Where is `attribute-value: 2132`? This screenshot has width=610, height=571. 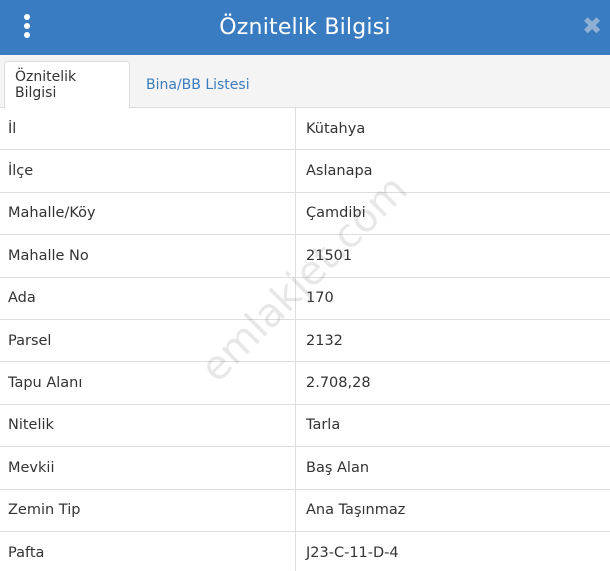
attribute-value: 2132 is located at coordinates (324, 340).